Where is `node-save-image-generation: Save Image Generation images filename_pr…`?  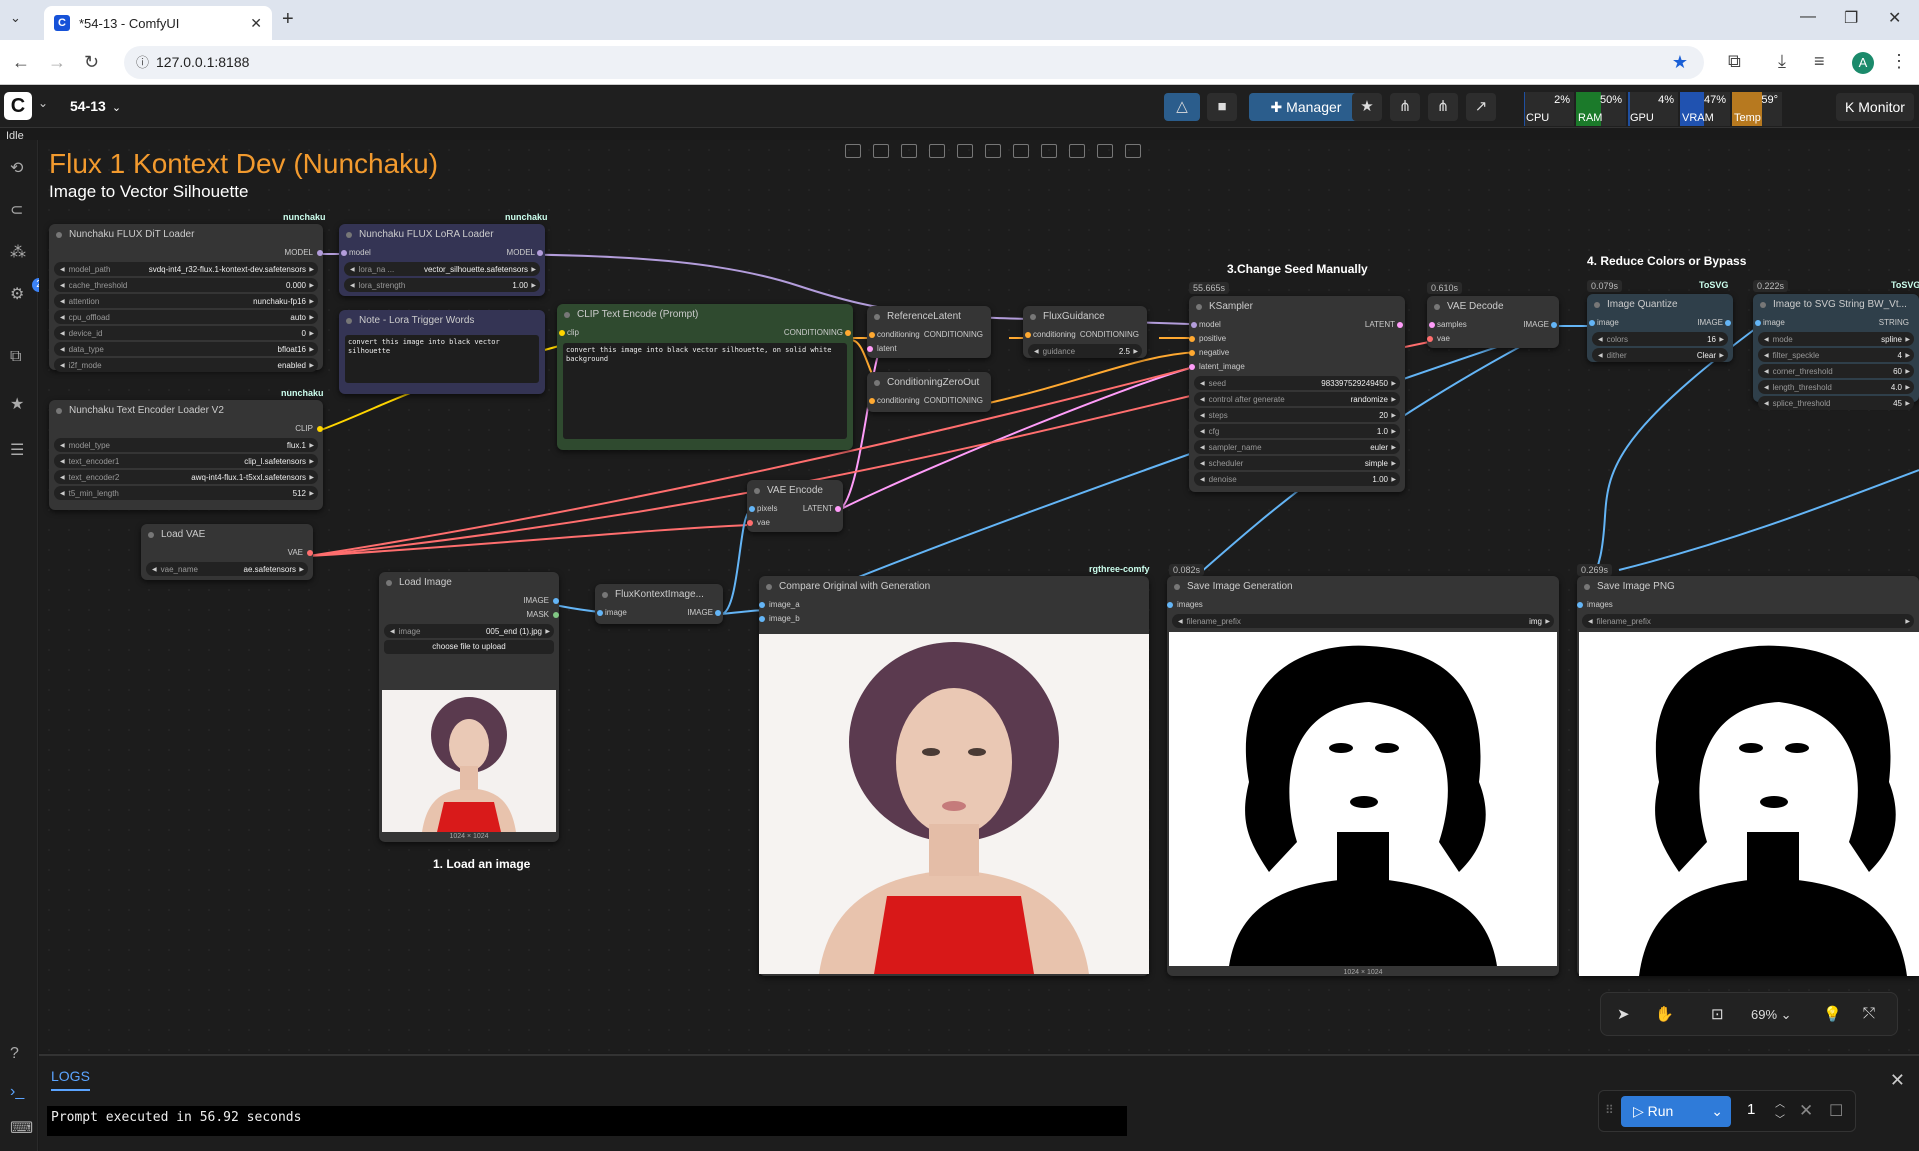 node-save-image-generation: Save Image Generation images filename_pr… is located at coordinates (1363, 776).